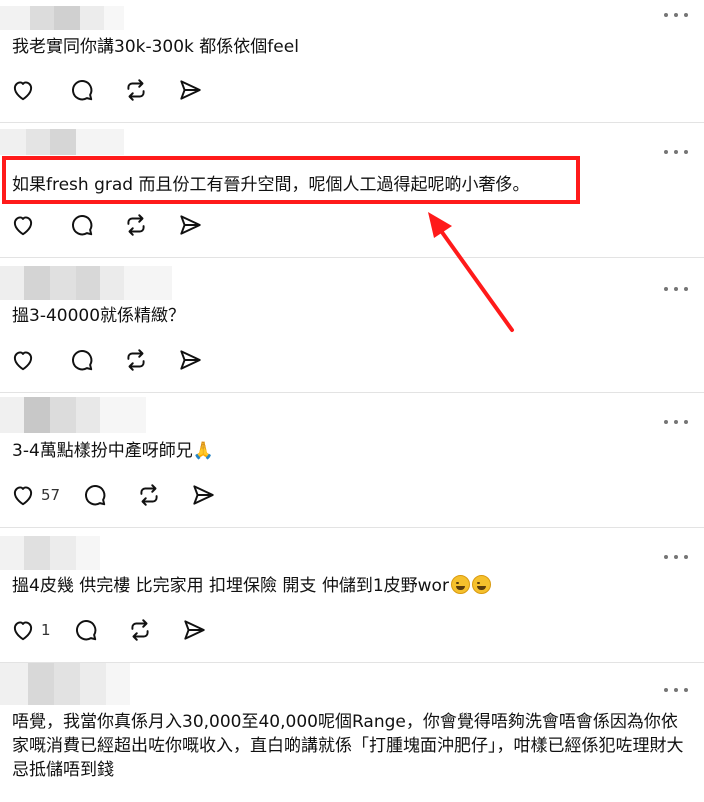 This screenshot has width=704, height=802. Describe the element at coordinates (230, 586) in the screenshot. I see `post-text-content: 搵4皮幾 供完樓 比完家用 扣埋保險 開支 仲儲到1皮野wor` at that location.